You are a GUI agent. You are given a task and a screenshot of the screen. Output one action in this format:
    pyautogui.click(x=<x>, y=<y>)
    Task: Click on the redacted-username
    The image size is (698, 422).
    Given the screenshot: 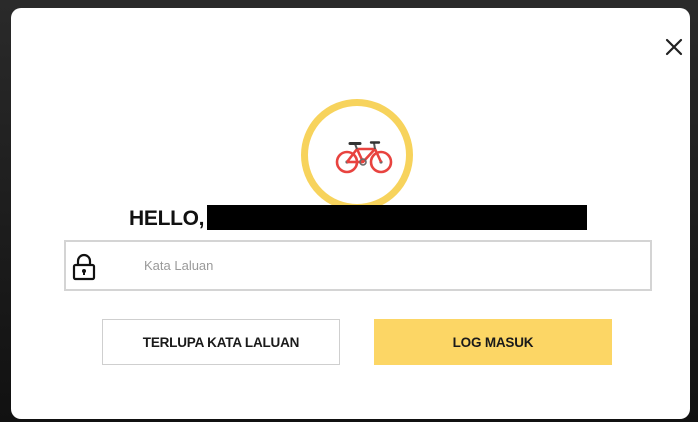 What is the action you would take?
    pyautogui.click(x=397, y=217)
    